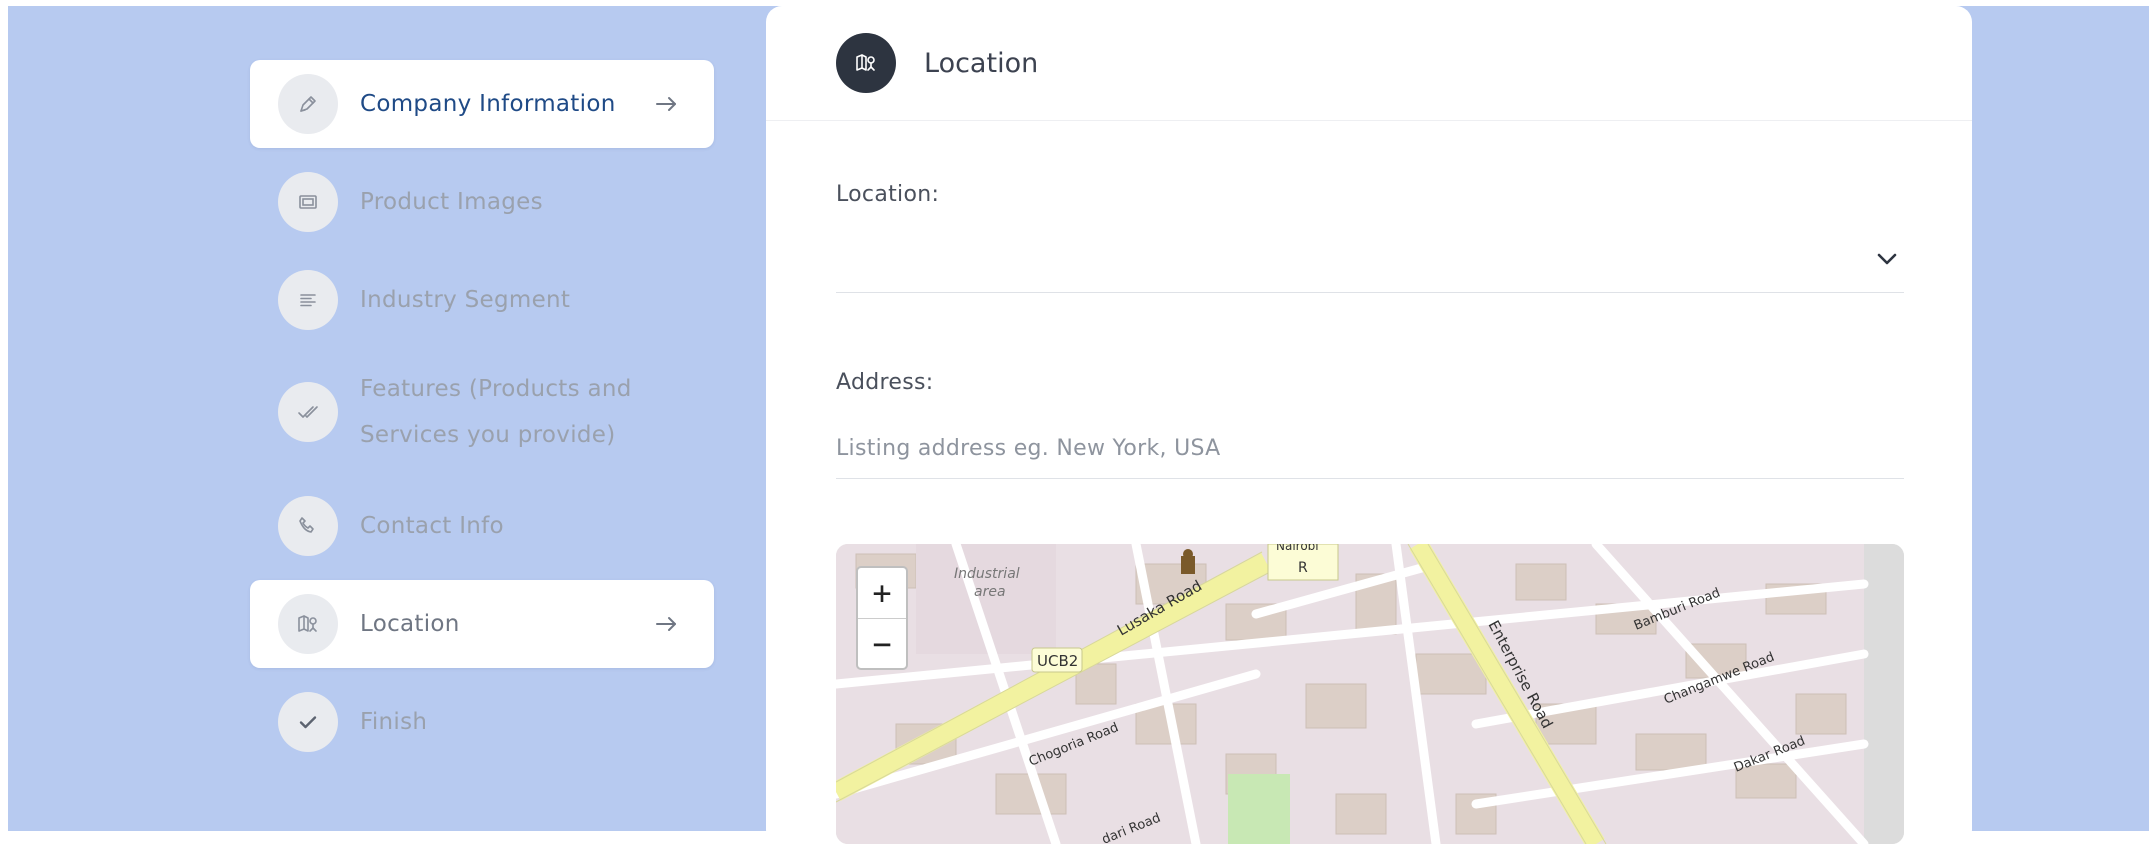  What do you see at coordinates (308, 104) in the screenshot?
I see `pen-icon` at bounding box center [308, 104].